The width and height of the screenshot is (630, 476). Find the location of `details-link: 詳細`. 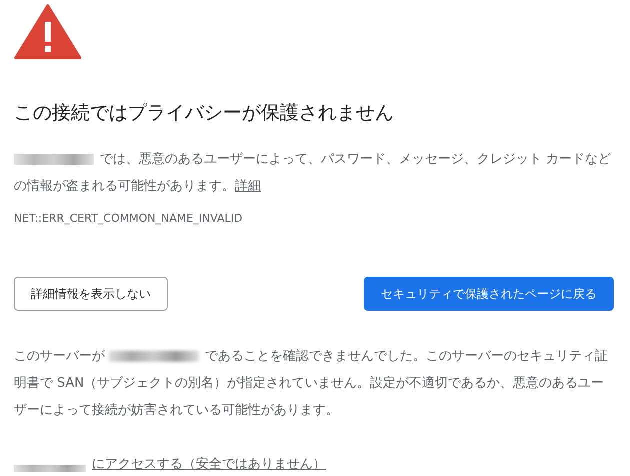

details-link: 詳細 is located at coordinates (248, 186).